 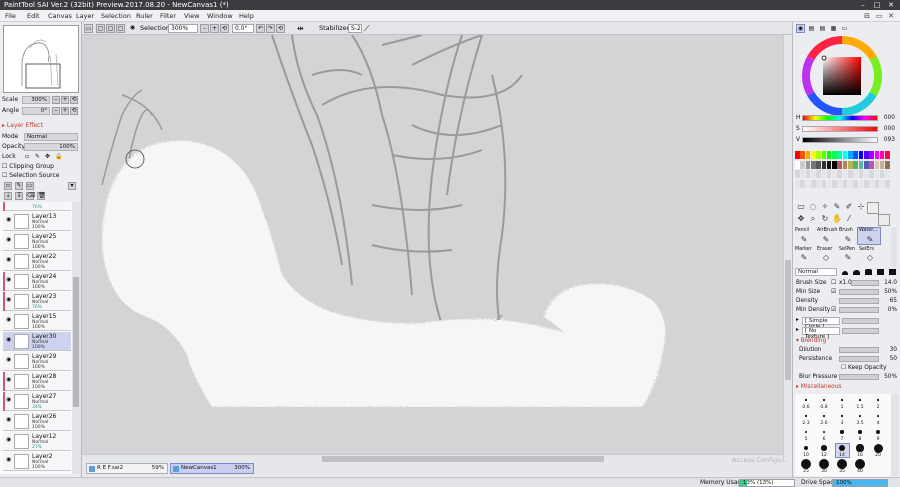 I want to click on menu-window: Window, so click(x=220, y=16).